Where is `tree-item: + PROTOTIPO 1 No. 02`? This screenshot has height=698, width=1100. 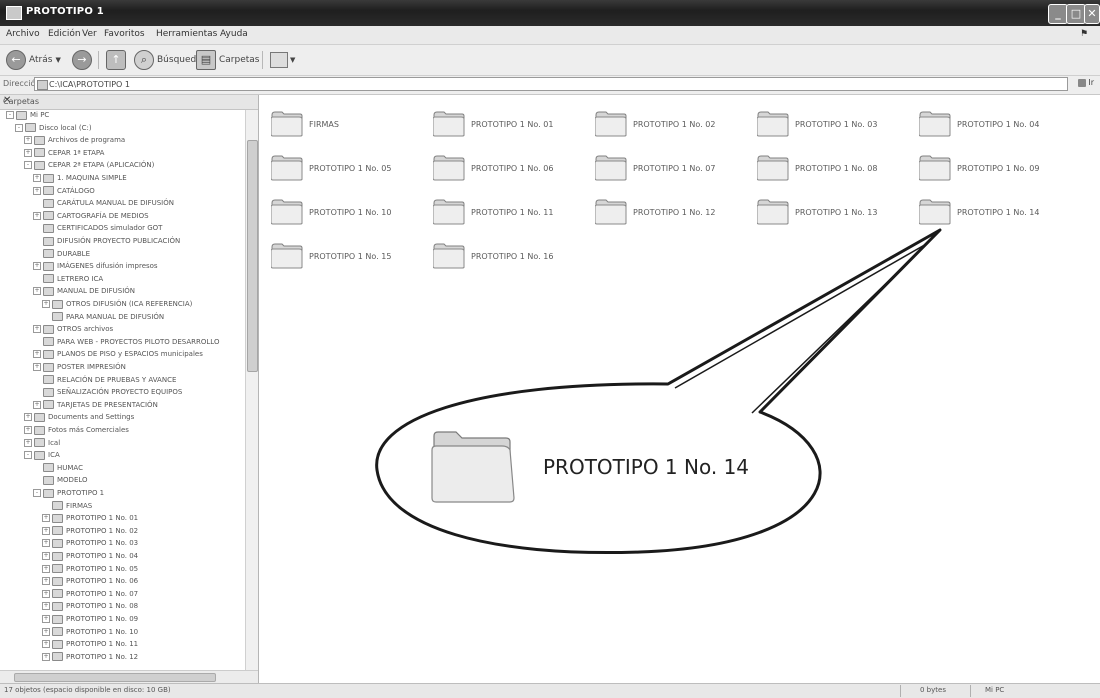 tree-item: + PROTOTIPO 1 No. 02 is located at coordinates (90, 531).